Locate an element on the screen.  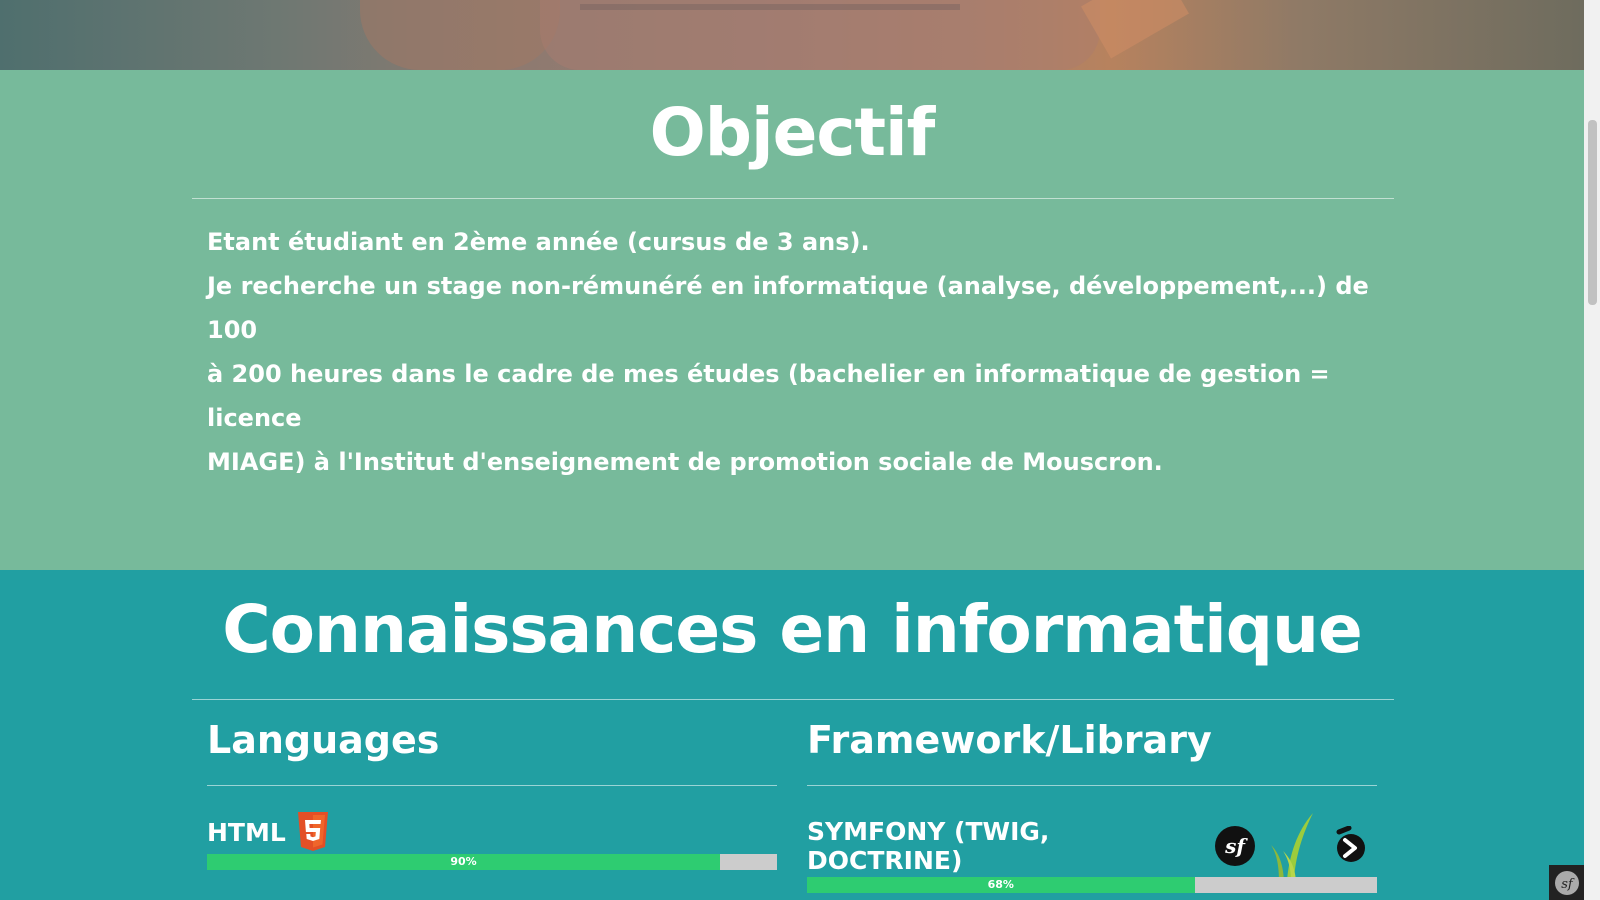
progress-bar: 68% is located at coordinates (1092, 885).